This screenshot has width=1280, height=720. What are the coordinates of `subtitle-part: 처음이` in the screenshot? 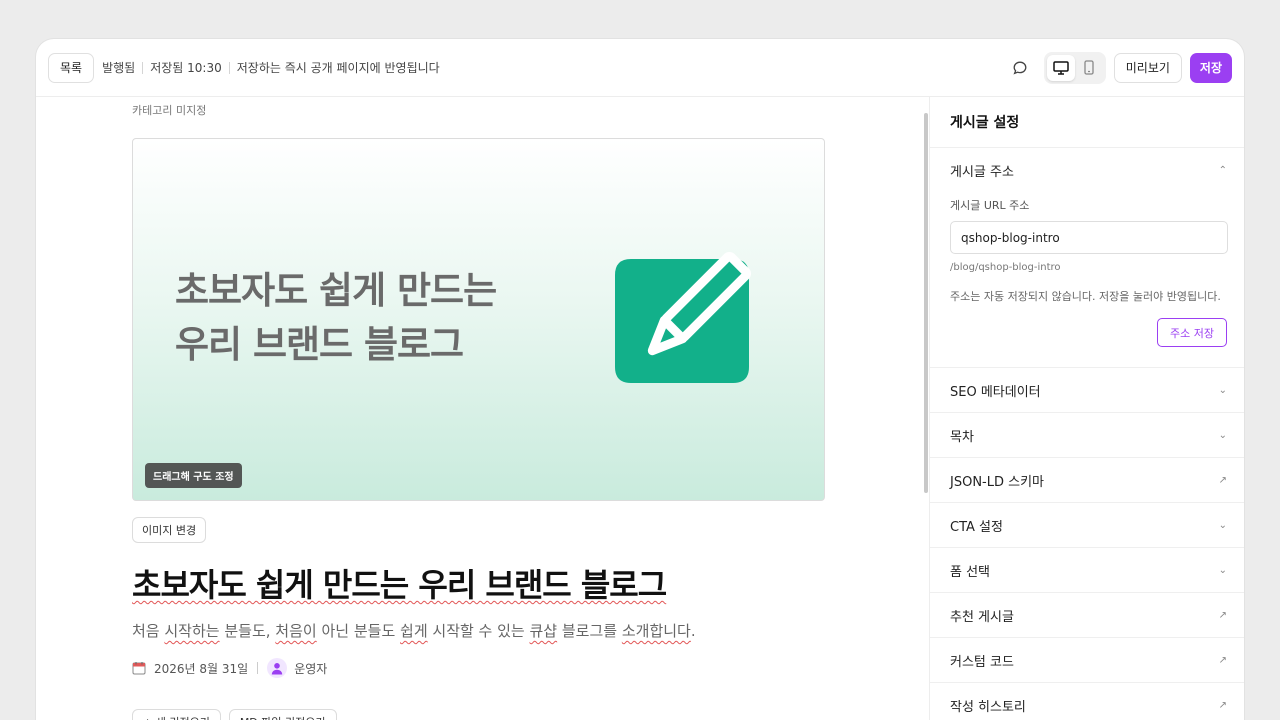 It's located at (296, 631).